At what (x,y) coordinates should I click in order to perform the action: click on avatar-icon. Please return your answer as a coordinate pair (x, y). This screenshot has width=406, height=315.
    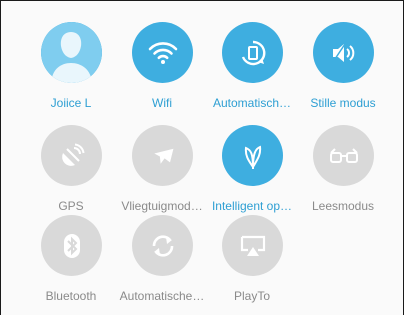
    Looking at the image, I should click on (71, 52).